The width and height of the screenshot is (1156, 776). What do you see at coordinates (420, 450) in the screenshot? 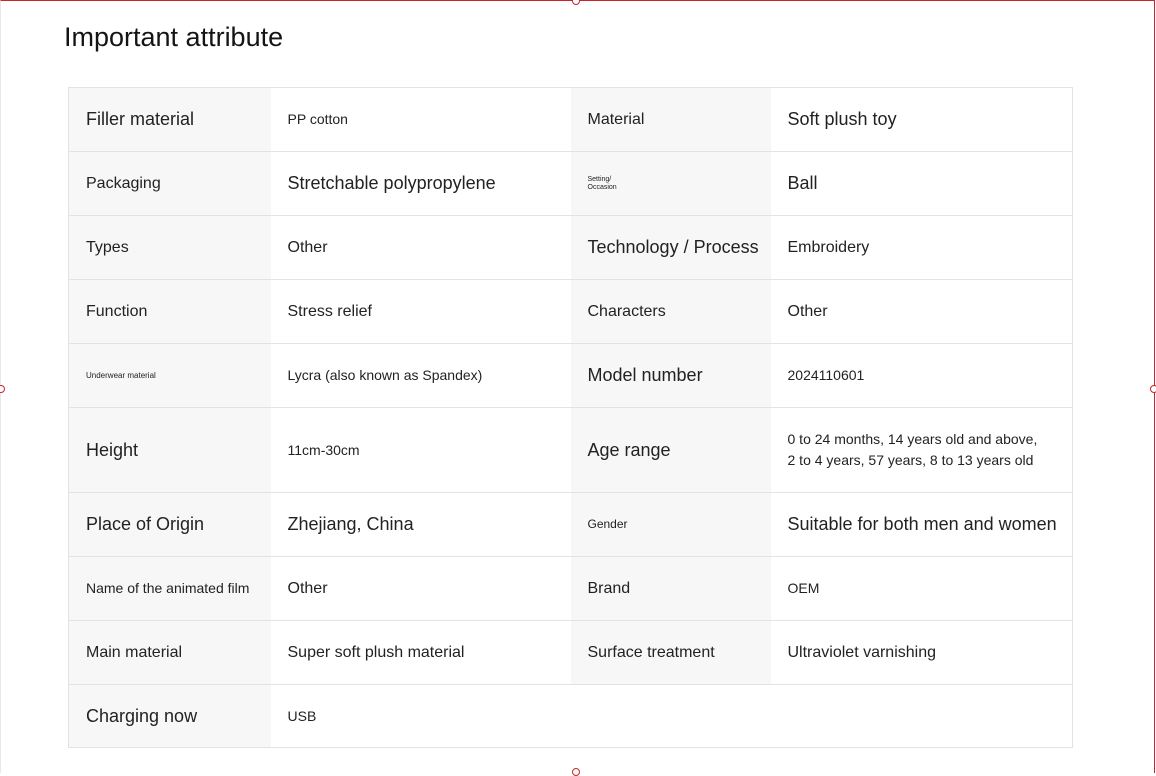
I see `attribute-value: 11cm-30cm` at bounding box center [420, 450].